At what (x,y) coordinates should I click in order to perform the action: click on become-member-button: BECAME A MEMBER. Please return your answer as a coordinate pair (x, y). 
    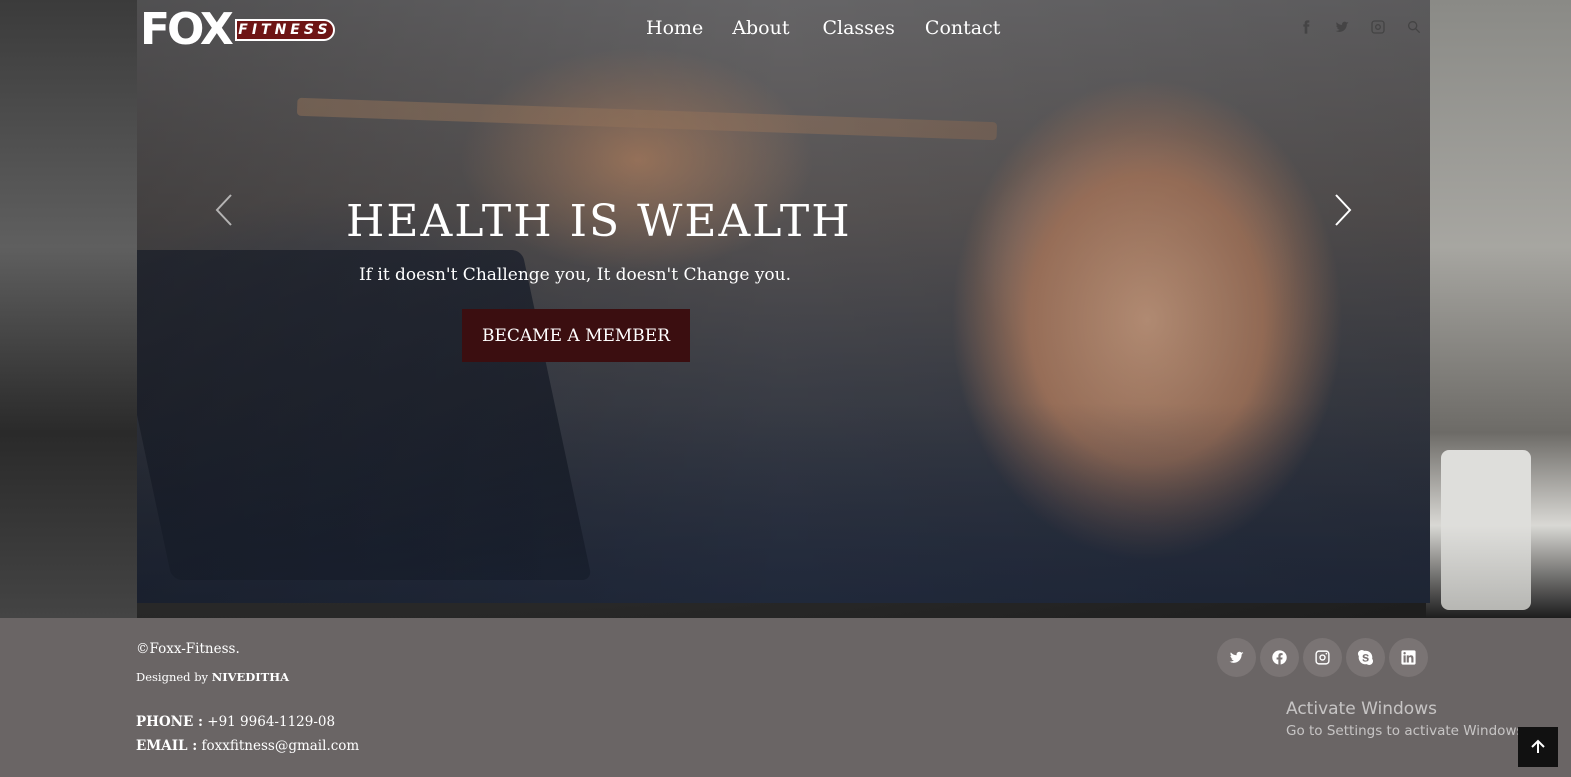
    Looking at the image, I should click on (576, 335).